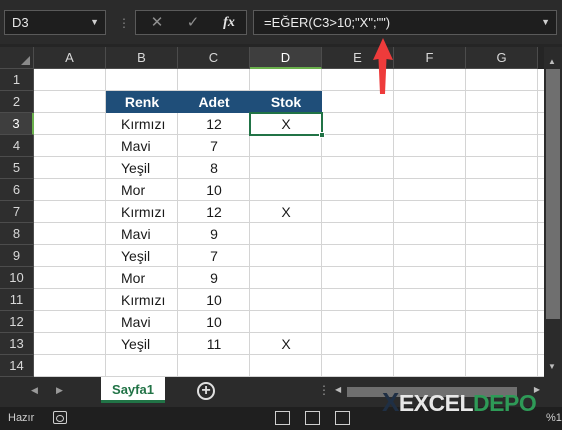 The image size is (562, 430). Describe the element at coordinates (214, 102) in the screenshot. I see `table-header-cell: Adet` at that location.